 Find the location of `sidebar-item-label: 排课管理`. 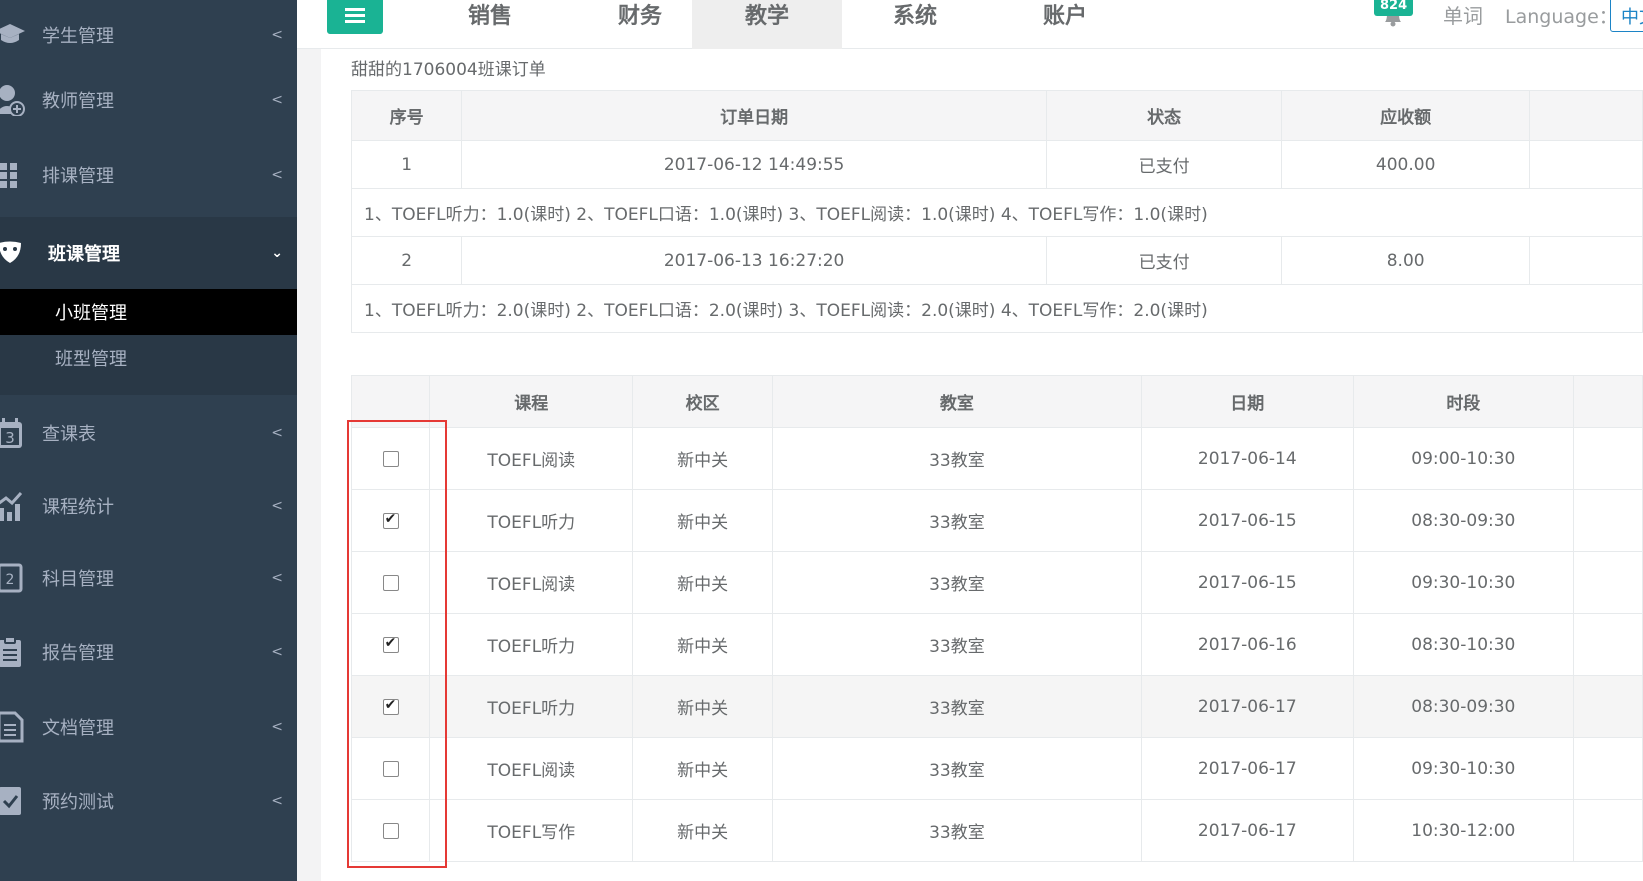

sidebar-item-label: 排课管理 is located at coordinates (78, 176).